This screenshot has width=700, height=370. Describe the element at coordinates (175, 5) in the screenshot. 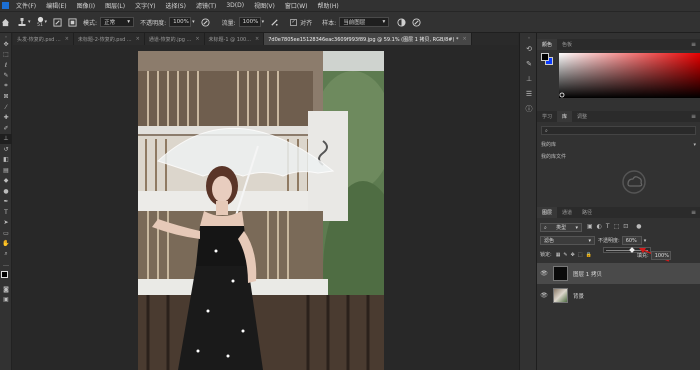

I see `menu-select: 选择(S)` at that location.